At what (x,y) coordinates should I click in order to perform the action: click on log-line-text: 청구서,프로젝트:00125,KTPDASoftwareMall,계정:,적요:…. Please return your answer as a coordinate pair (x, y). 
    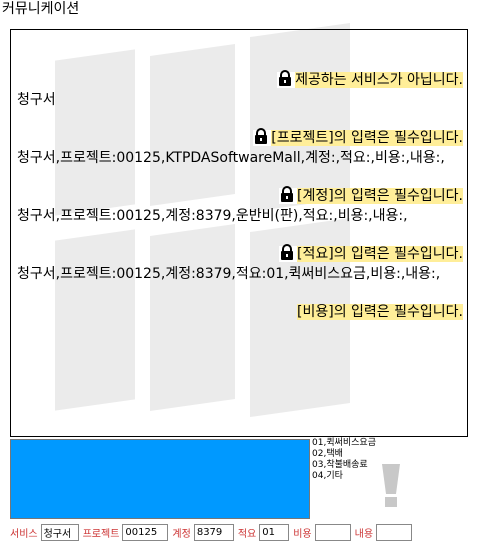
    Looking at the image, I should click on (231, 158).